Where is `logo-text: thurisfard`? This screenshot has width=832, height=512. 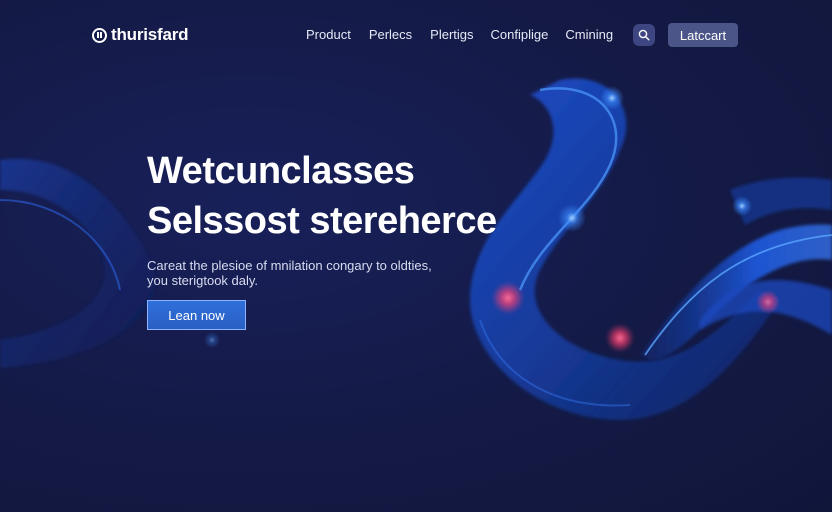 logo-text: thurisfard is located at coordinates (150, 34).